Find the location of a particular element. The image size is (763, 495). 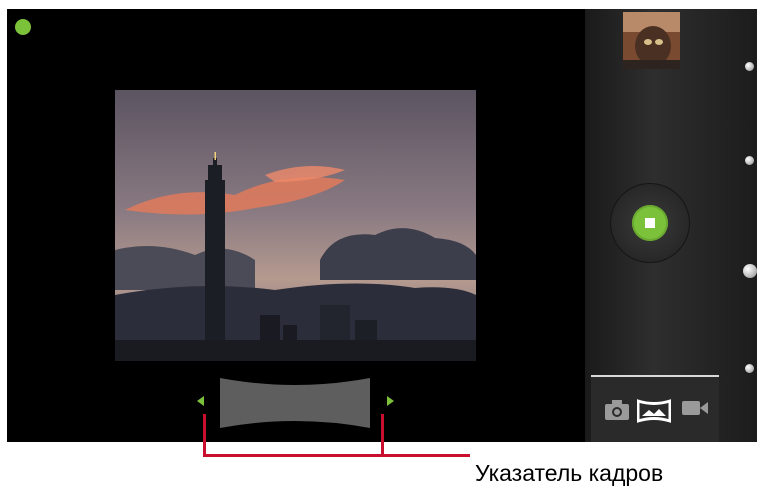

stop-icon is located at coordinates (650, 223).